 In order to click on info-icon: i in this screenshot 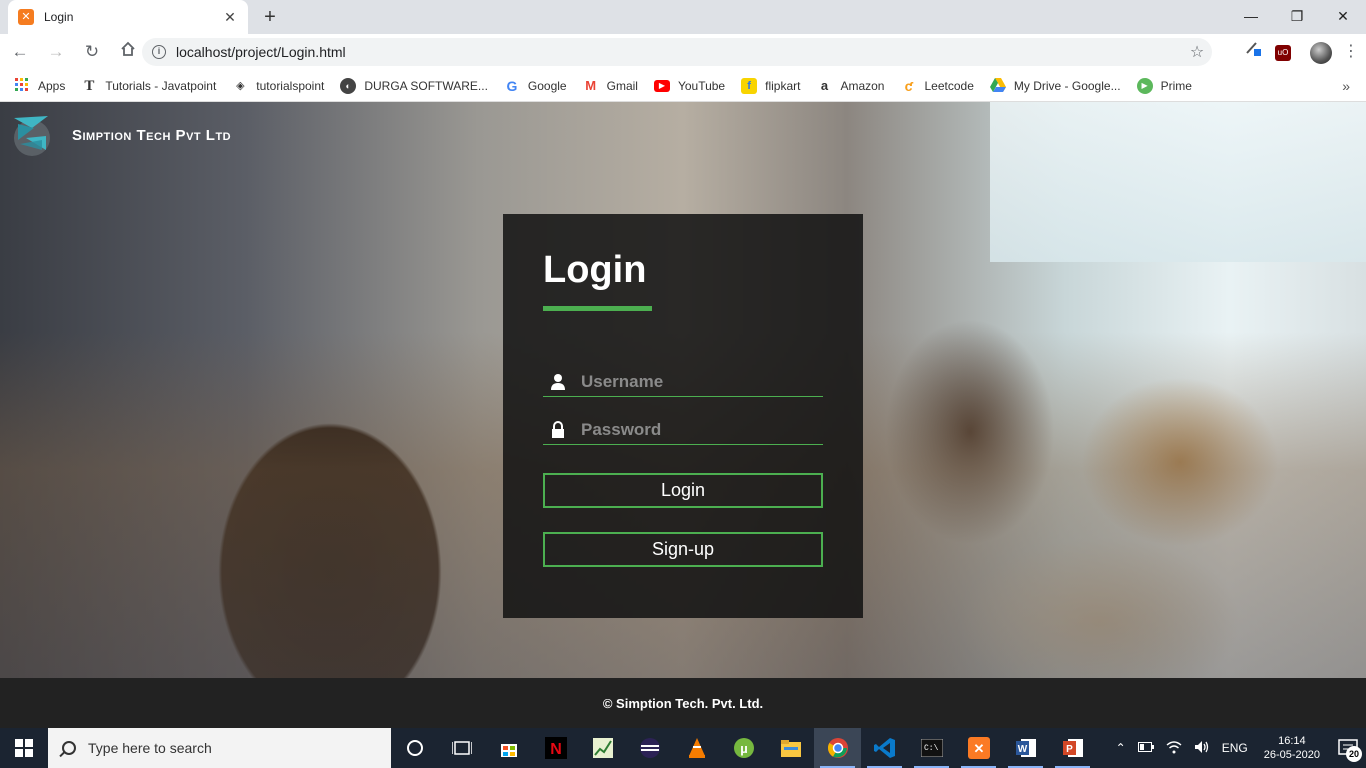, I will do `click(159, 52)`.